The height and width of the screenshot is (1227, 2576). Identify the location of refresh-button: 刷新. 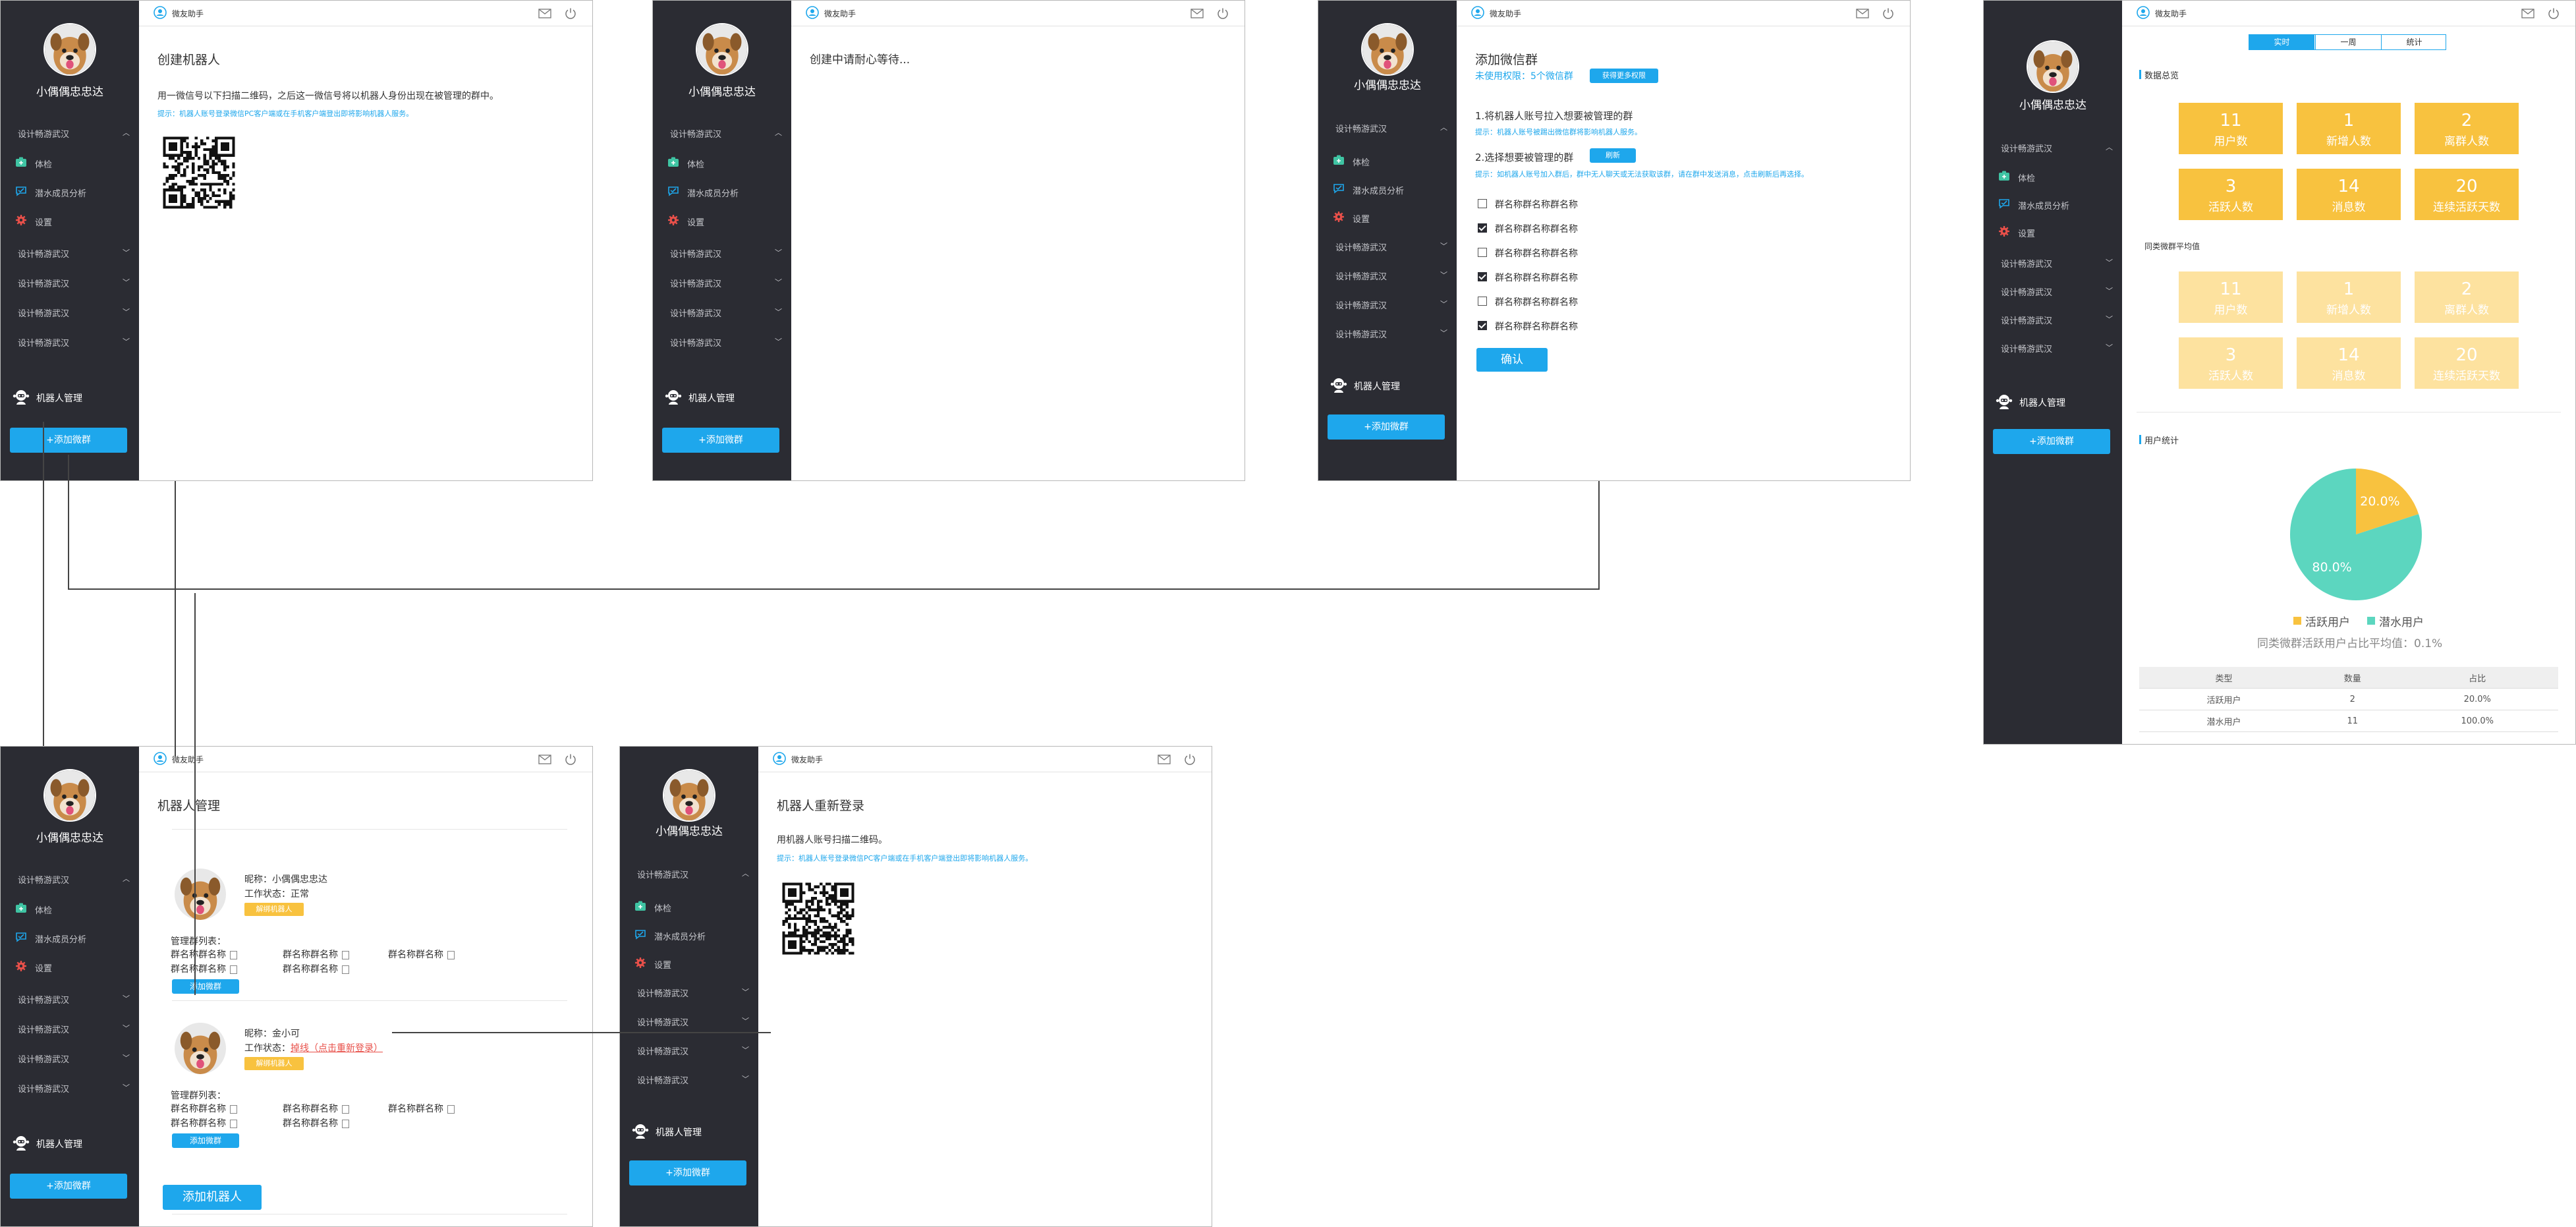
(1613, 155).